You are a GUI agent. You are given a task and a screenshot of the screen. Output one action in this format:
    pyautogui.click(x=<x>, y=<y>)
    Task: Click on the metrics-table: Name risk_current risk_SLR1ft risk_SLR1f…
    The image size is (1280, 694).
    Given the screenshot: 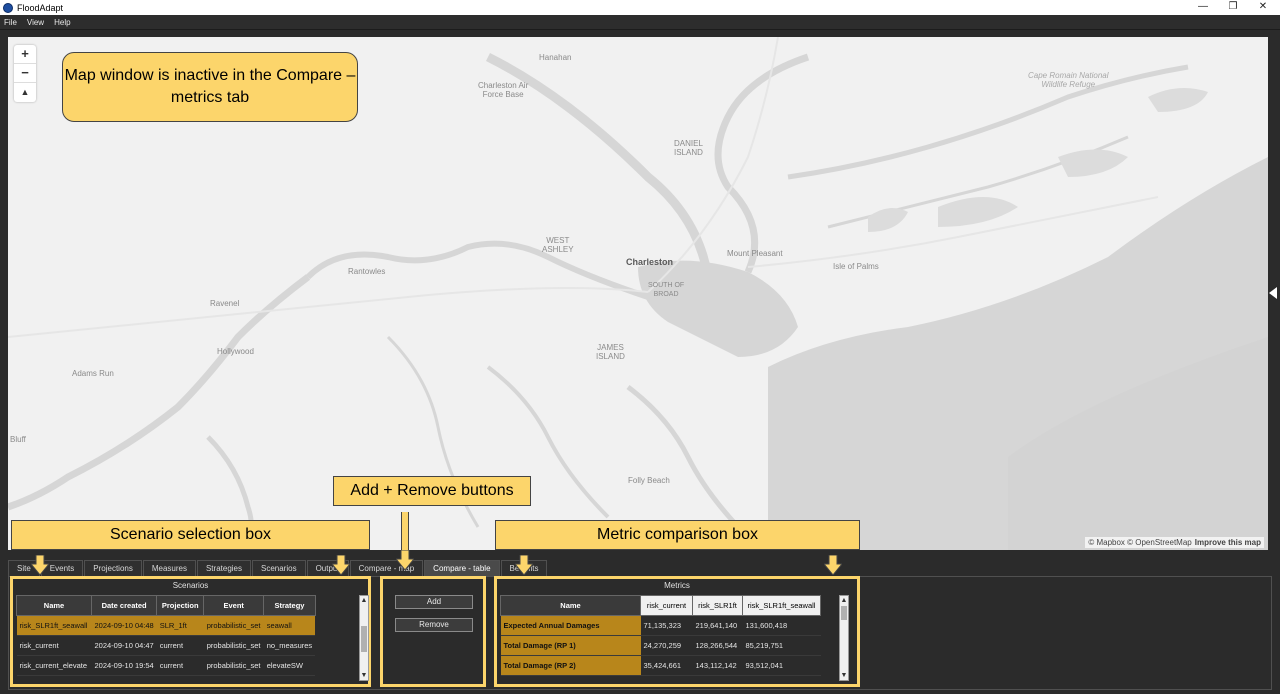 What is the action you would take?
    pyautogui.click(x=660, y=635)
    